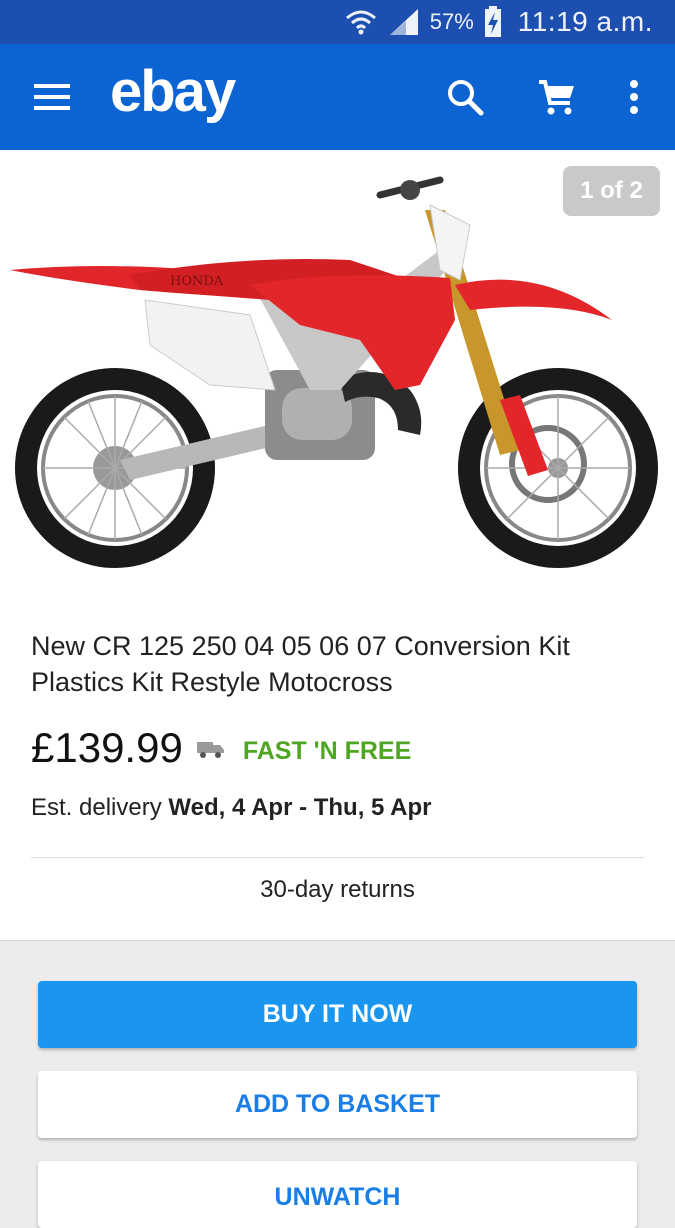 This screenshot has width=675, height=1228. Describe the element at coordinates (337, 1104) in the screenshot. I see `add-to-basket-button: ADD TO BASKET` at that location.